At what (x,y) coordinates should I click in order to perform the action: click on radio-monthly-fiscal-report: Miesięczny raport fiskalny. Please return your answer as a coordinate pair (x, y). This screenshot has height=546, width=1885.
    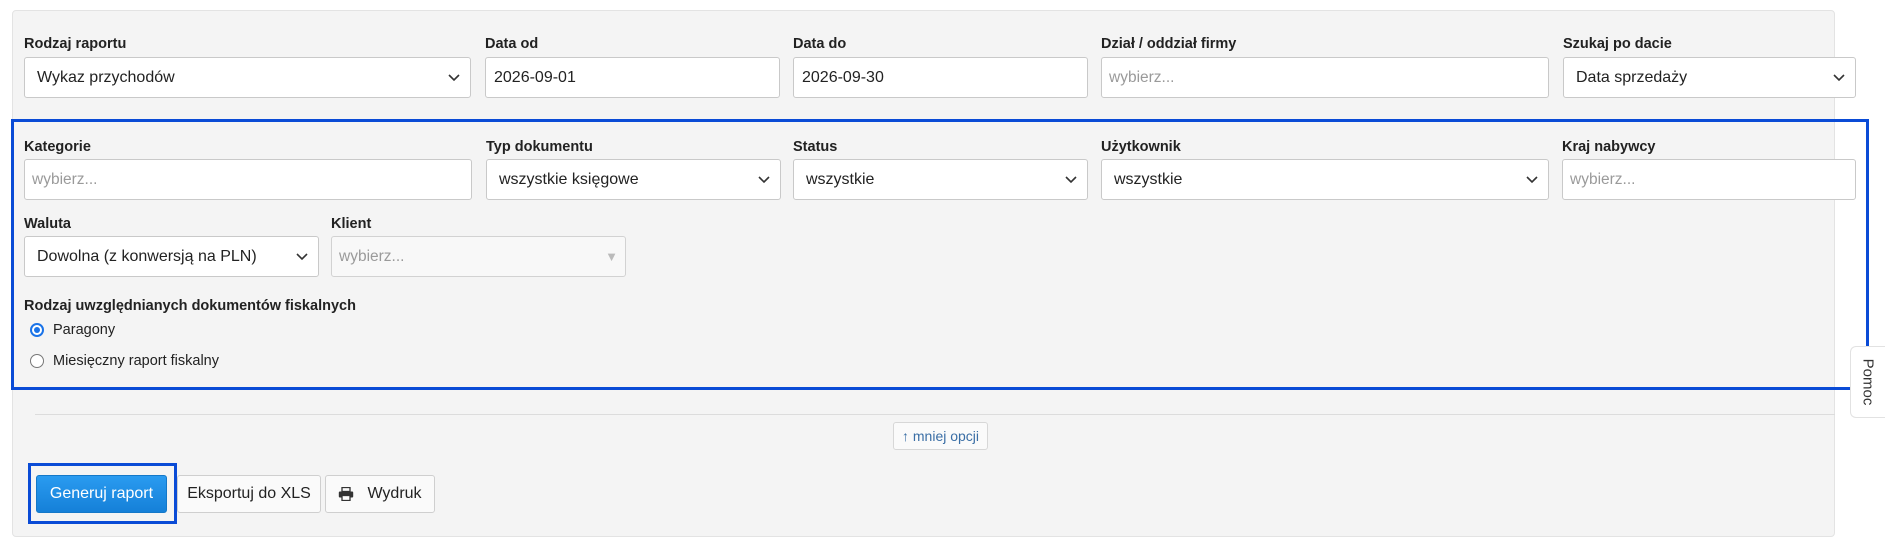
    Looking at the image, I should click on (124, 361).